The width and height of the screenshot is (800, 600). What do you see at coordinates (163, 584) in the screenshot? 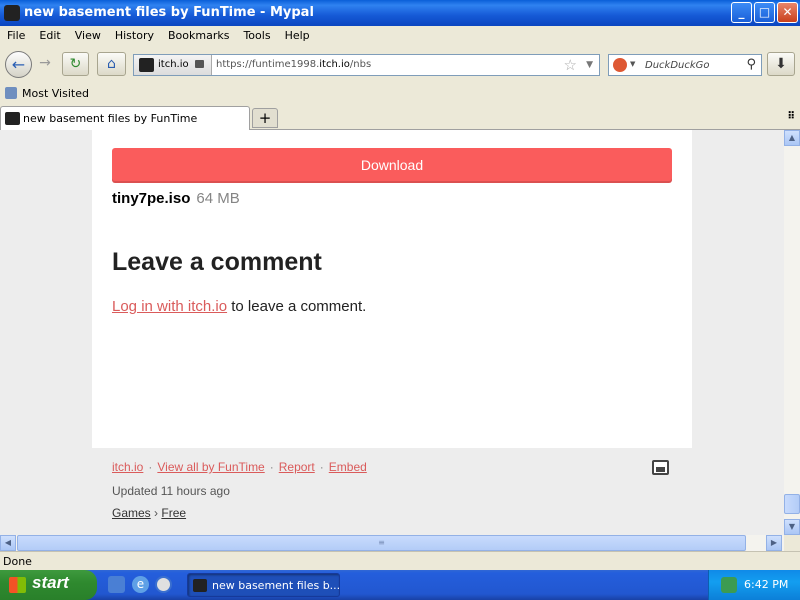
I see `quicklaunch-app-icon` at bounding box center [163, 584].